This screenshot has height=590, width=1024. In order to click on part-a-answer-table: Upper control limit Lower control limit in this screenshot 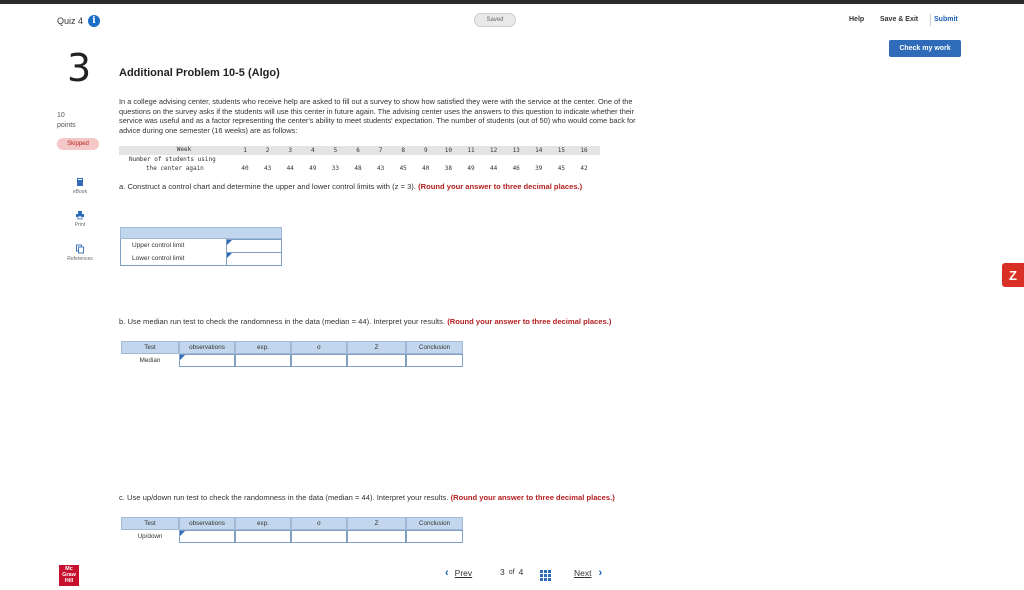, I will do `click(201, 246)`.